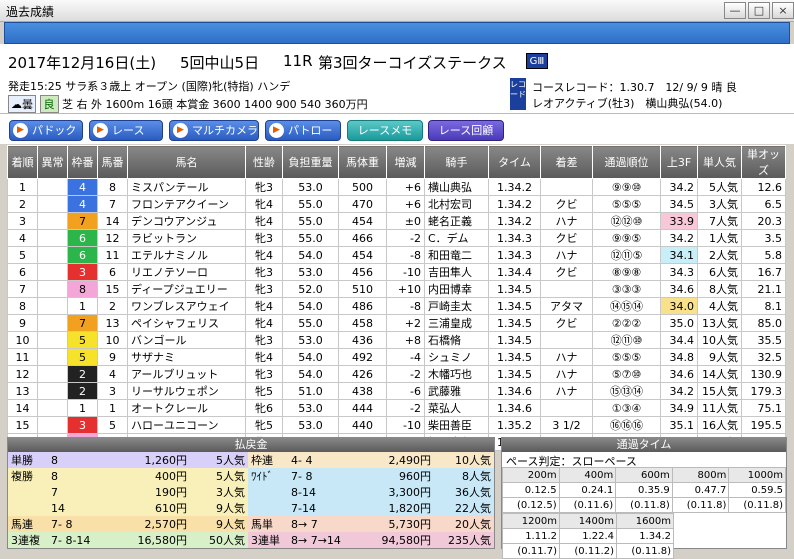 Image resolution: width=794 pixels, height=559 pixels. Describe the element at coordinates (162, 540) in the screenshot. I see `payout-amount: 16,580円` at that location.